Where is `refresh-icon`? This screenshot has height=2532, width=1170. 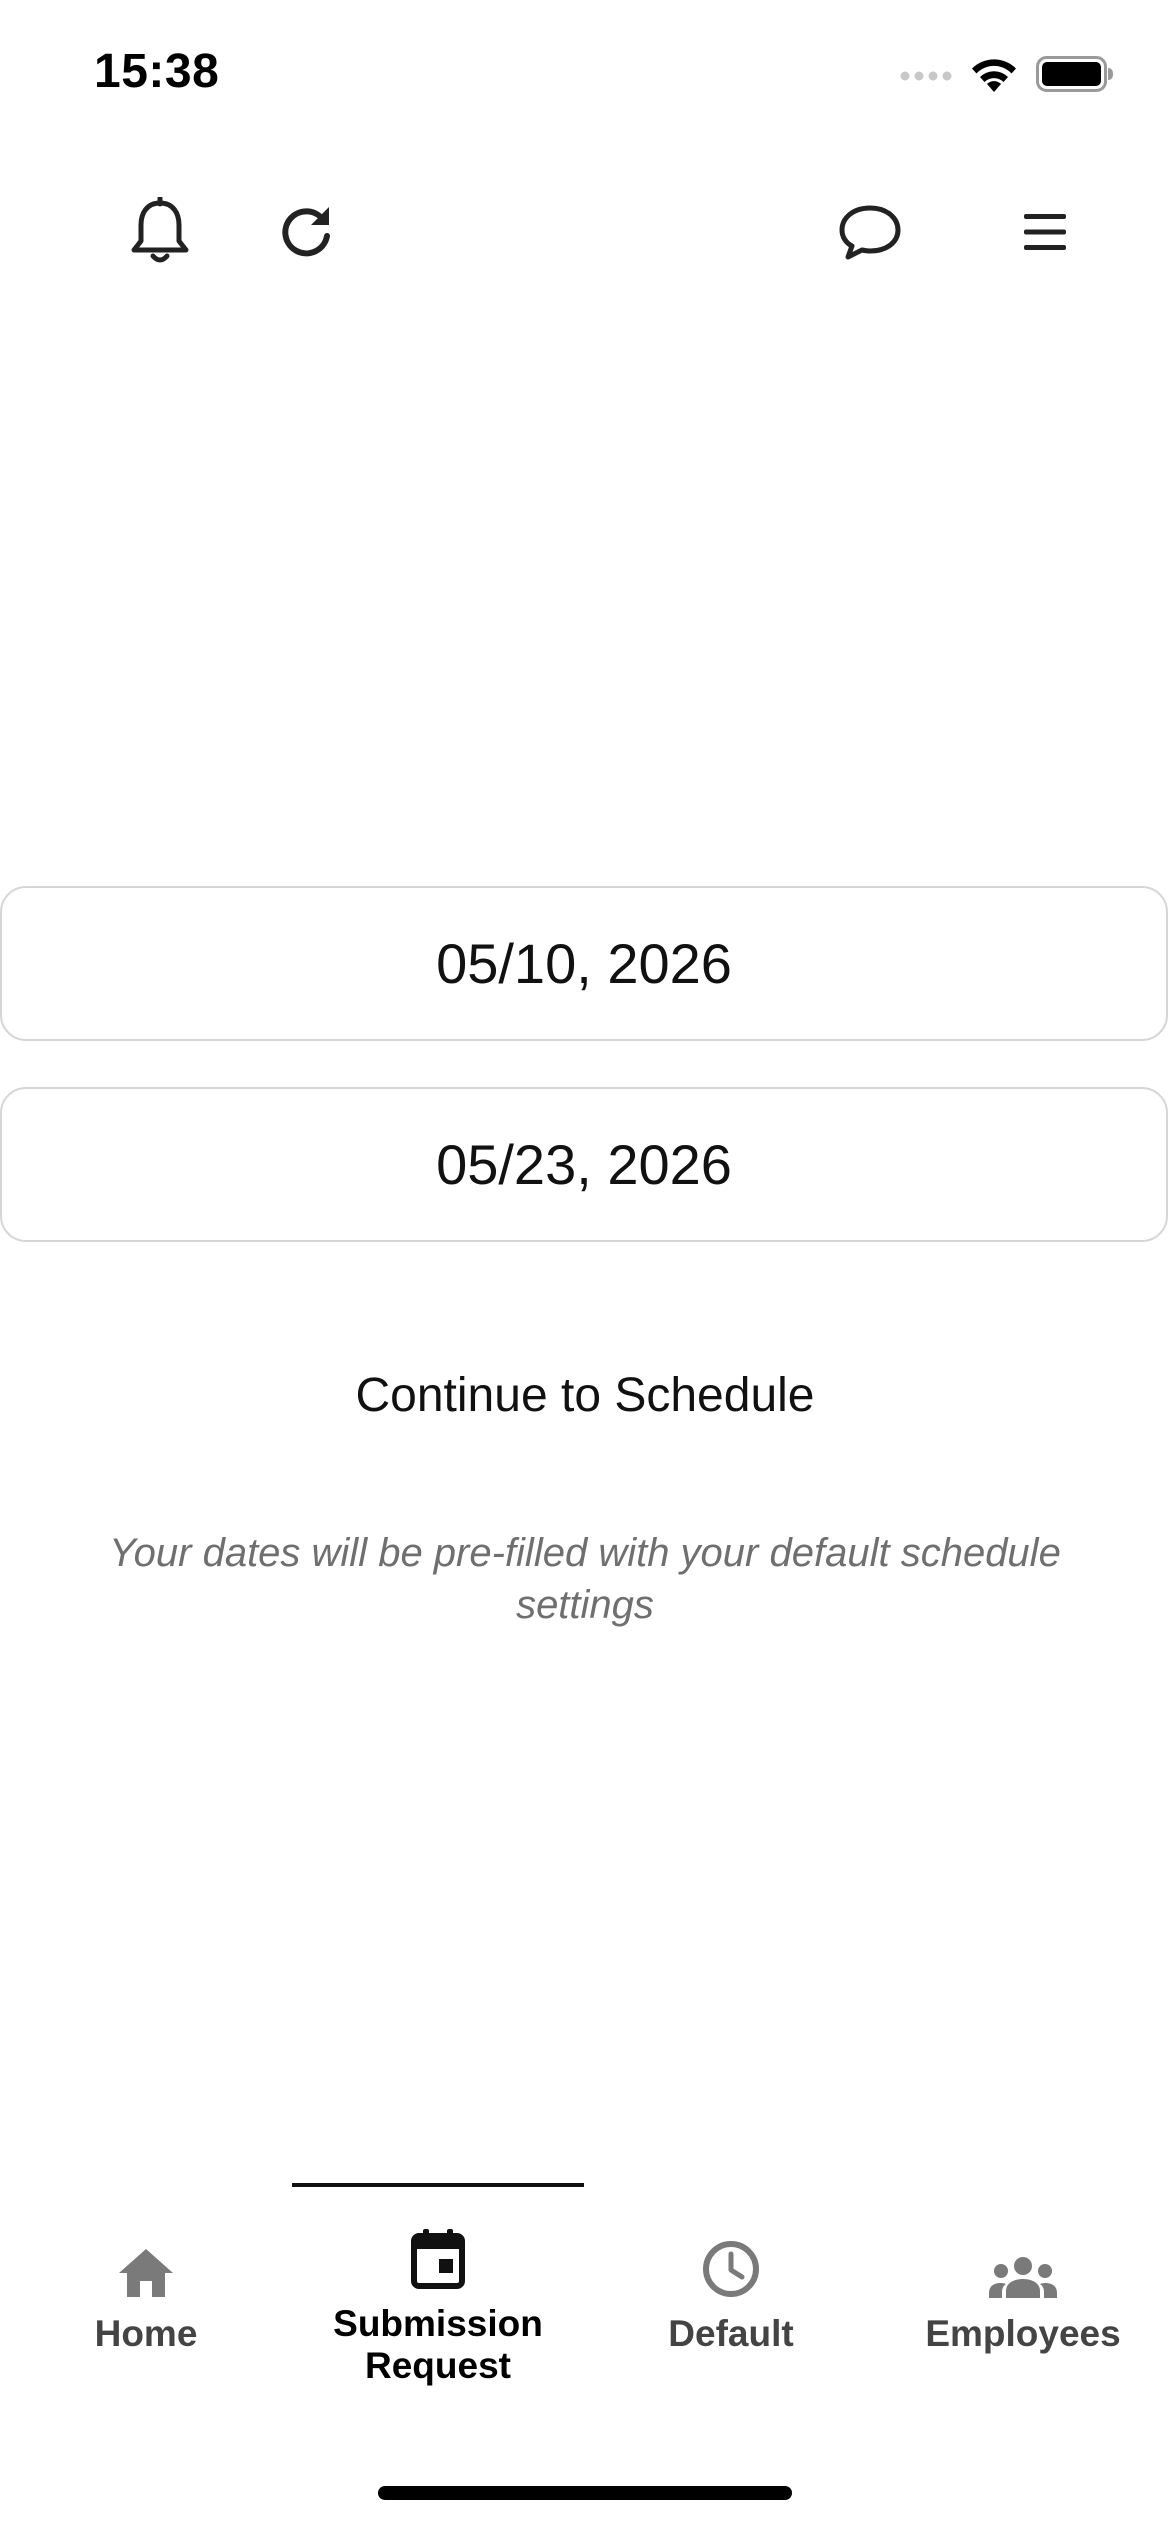 refresh-icon is located at coordinates (306, 232).